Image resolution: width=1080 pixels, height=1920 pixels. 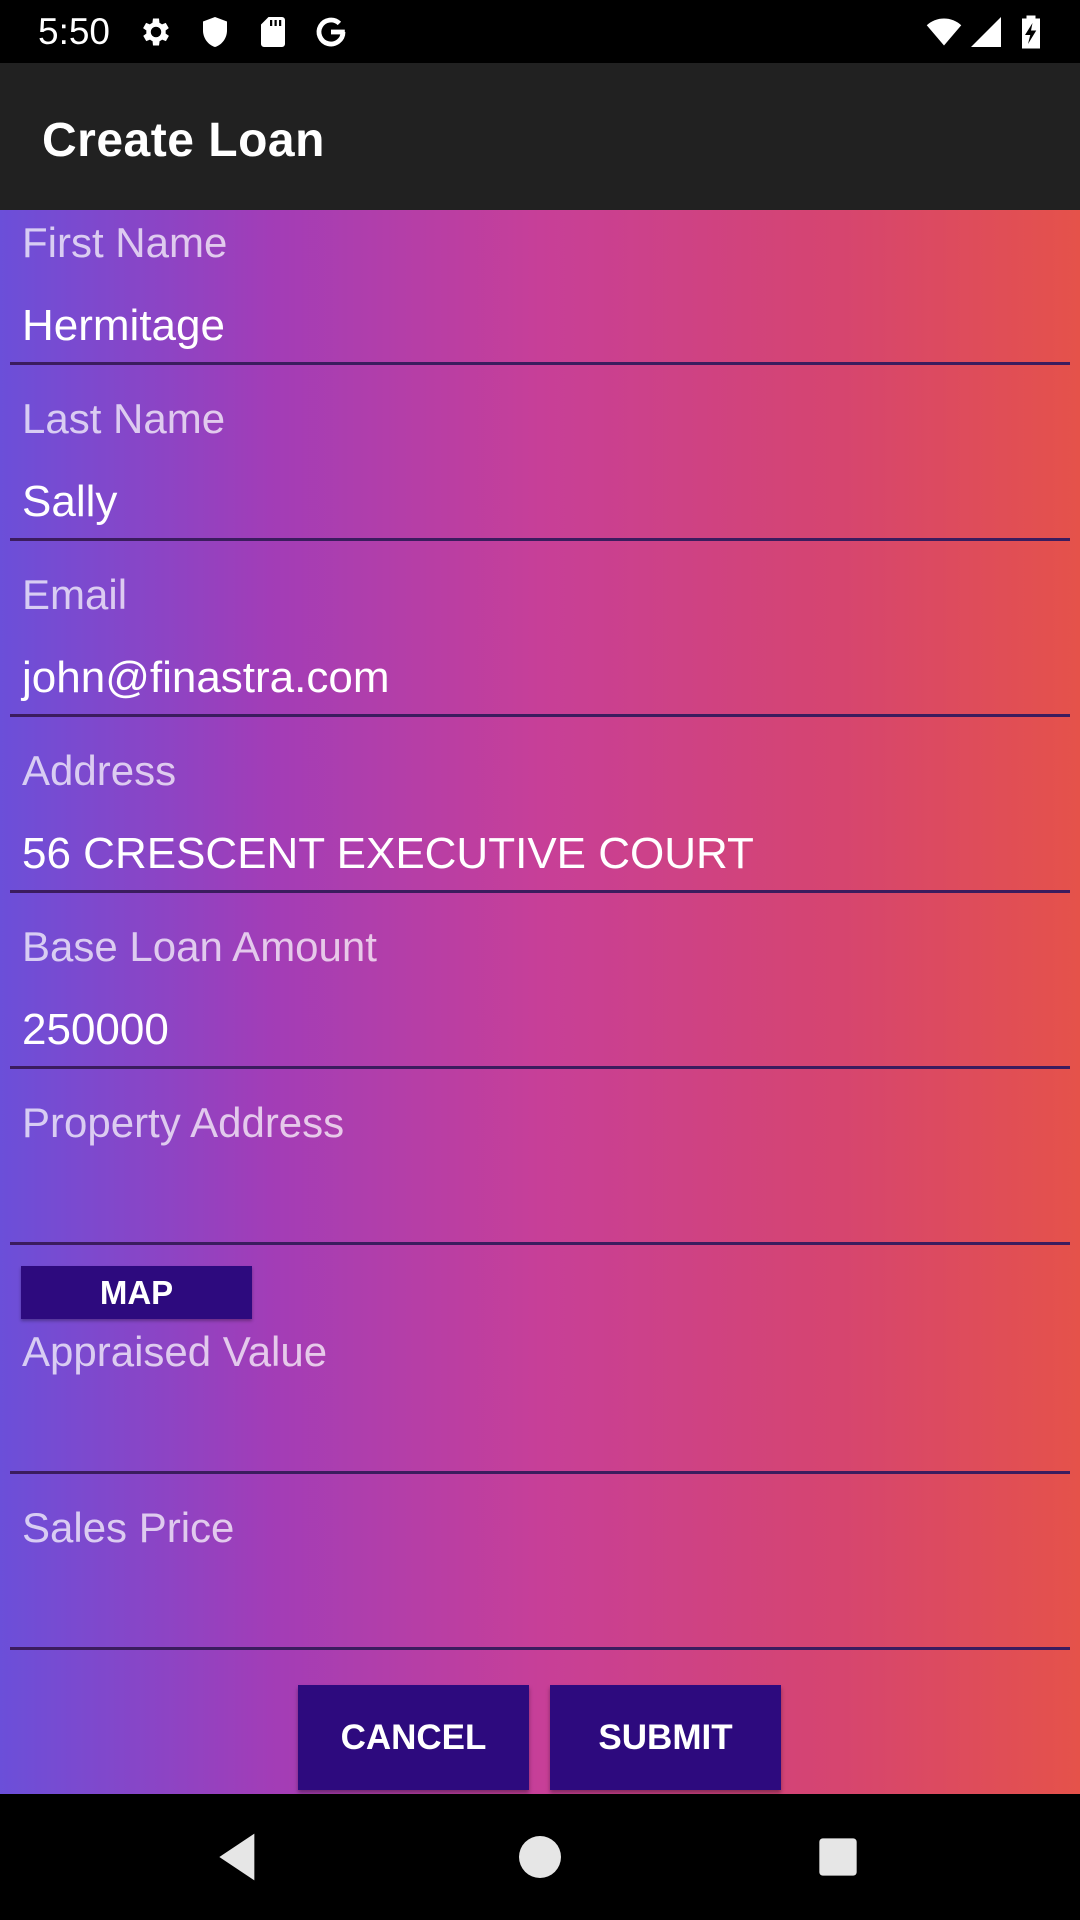 What do you see at coordinates (136, 1292) in the screenshot?
I see `map-button: MAP` at bounding box center [136, 1292].